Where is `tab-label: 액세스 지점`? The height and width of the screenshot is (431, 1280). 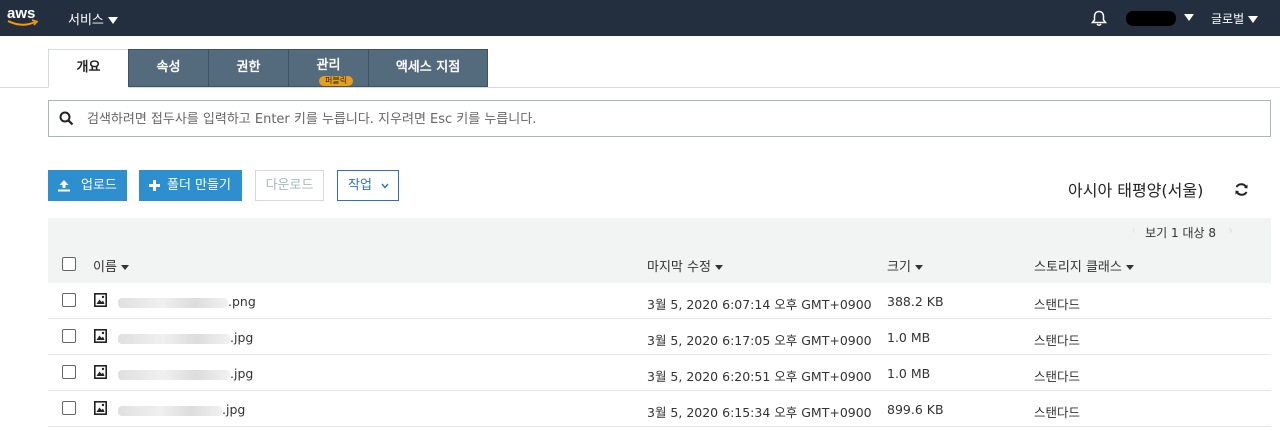 tab-label: 액세스 지점 is located at coordinates (428, 67).